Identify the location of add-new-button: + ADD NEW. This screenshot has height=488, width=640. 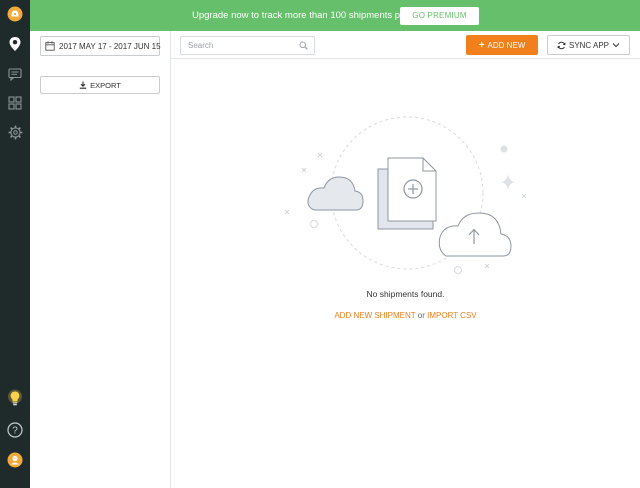
(502, 45).